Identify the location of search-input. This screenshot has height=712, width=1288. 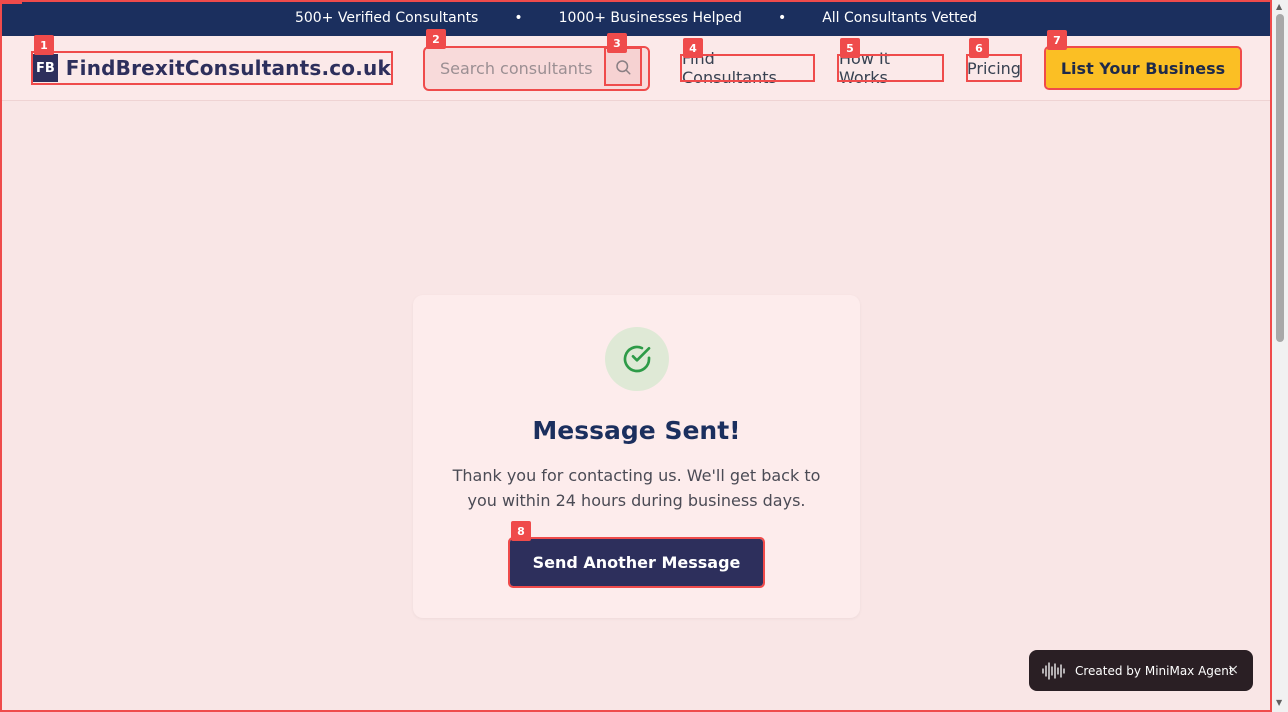
(515, 68).